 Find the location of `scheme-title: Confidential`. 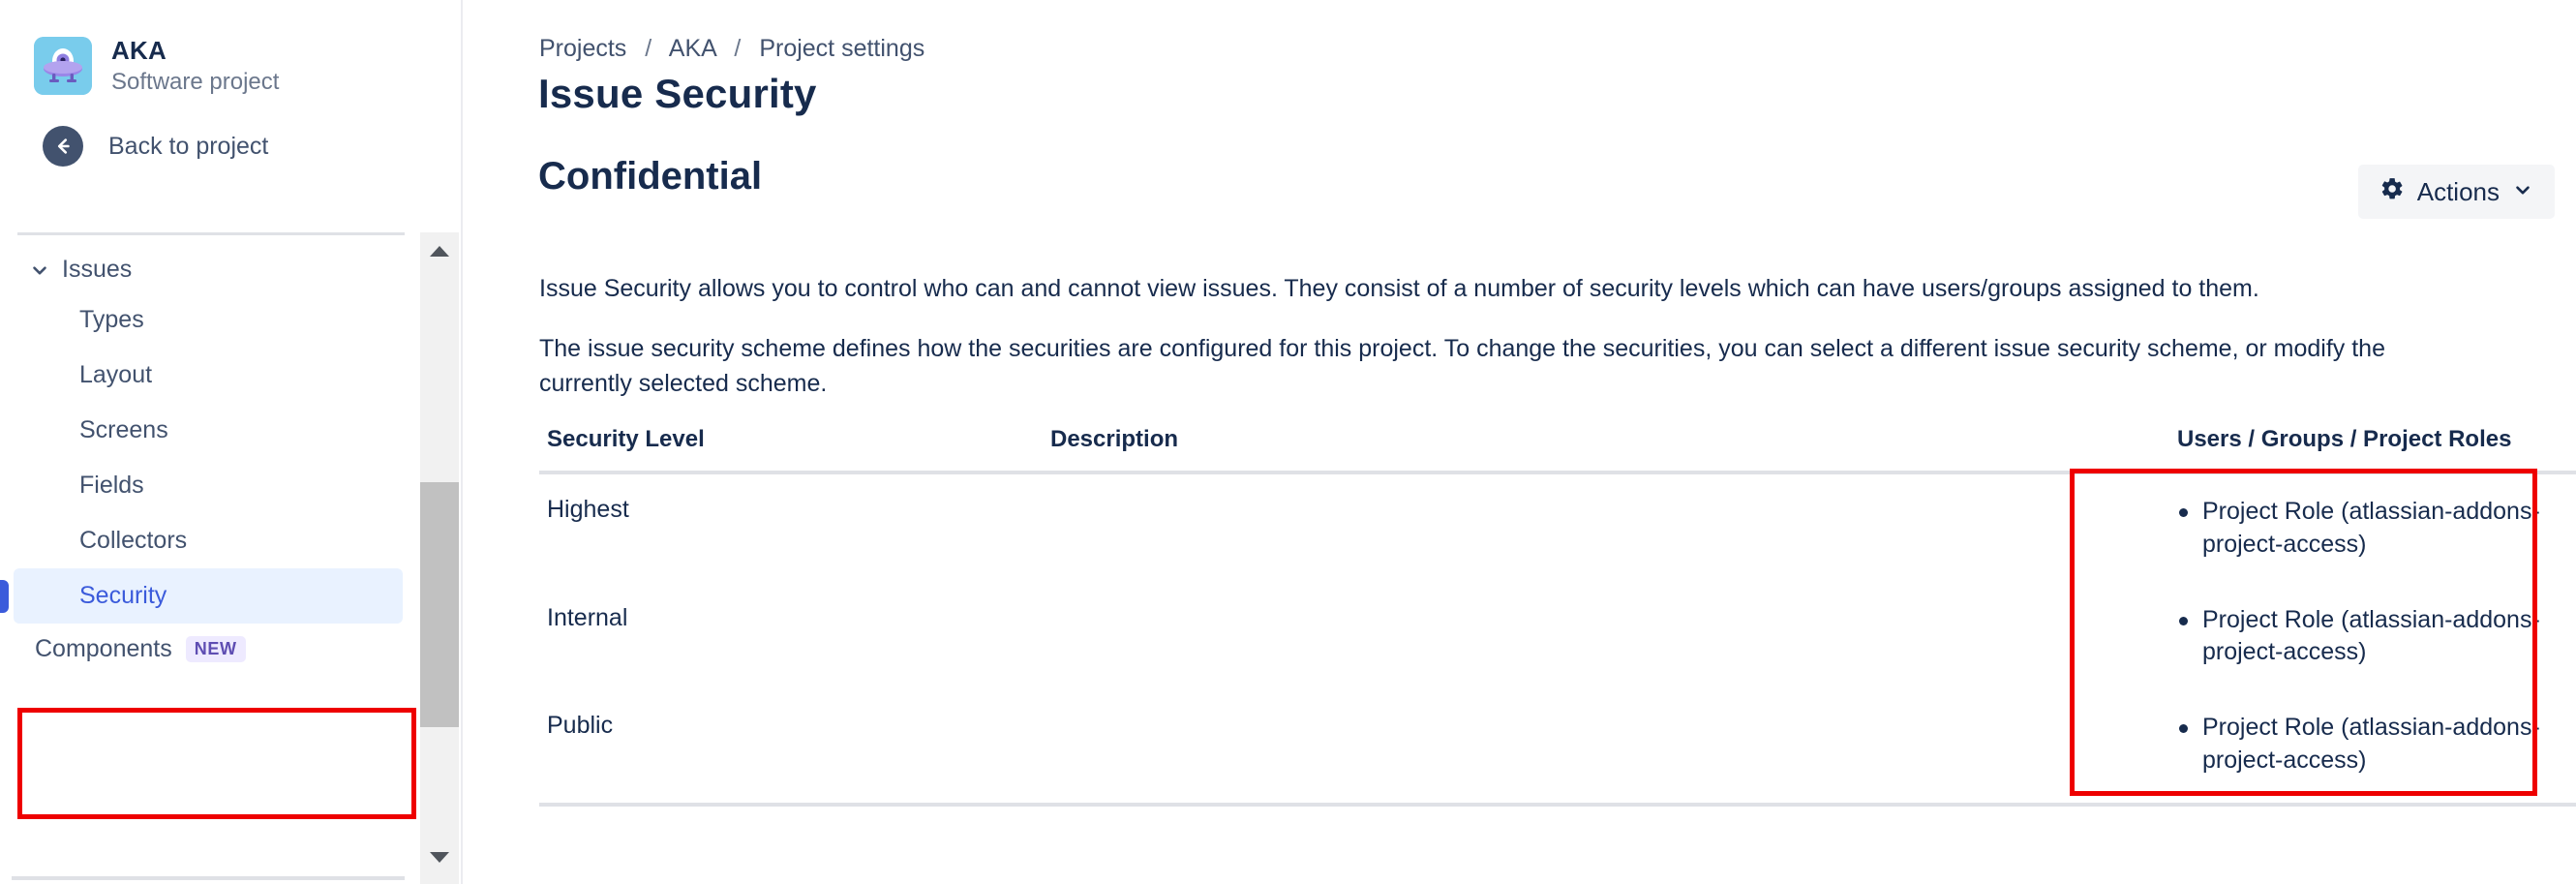

scheme-title: Confidential is located at coordinates (650, 177).